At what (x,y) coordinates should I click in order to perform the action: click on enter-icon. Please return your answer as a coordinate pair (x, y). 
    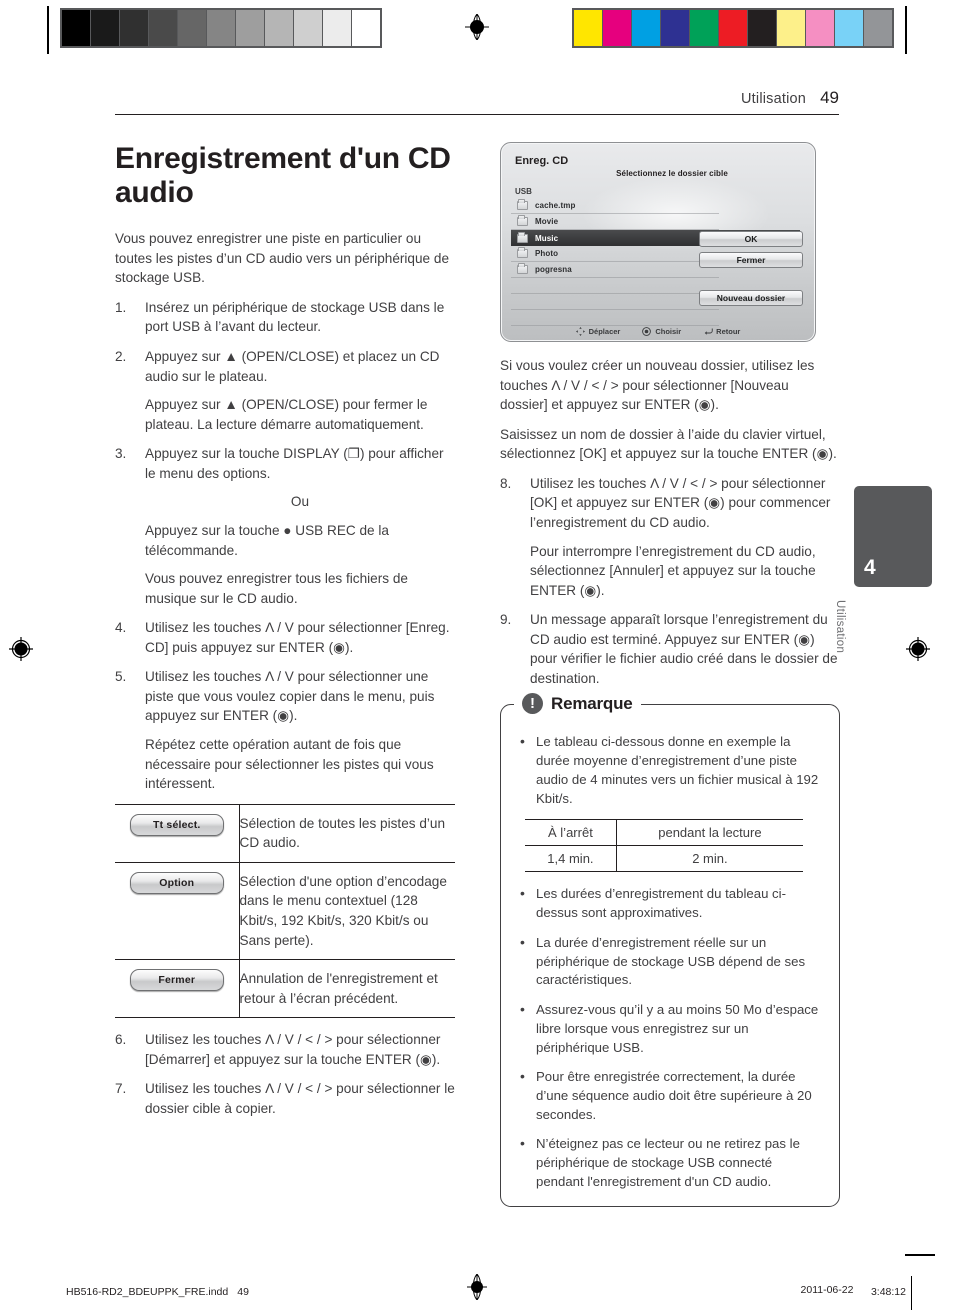
    Looking at the image, I should click on (647, 331).